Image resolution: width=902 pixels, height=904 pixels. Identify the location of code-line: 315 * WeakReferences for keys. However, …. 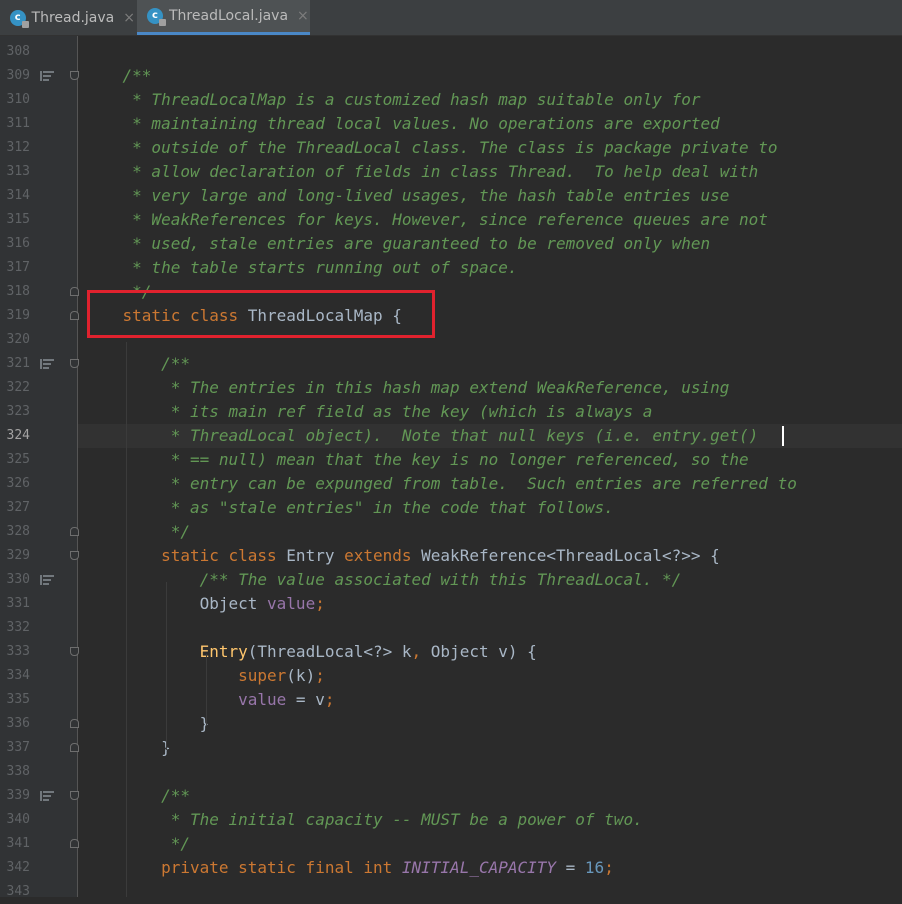
(451, 220).